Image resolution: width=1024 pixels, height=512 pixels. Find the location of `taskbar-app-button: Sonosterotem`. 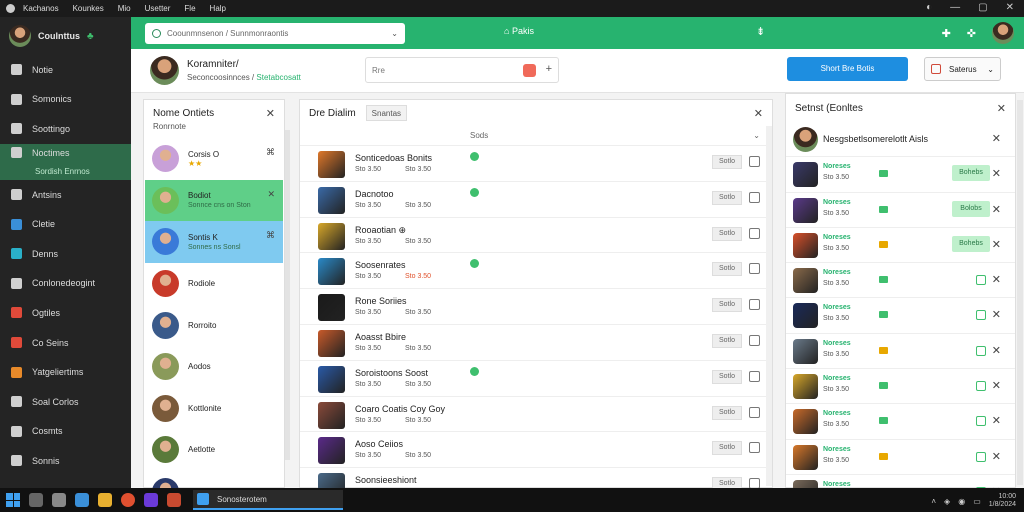

taskbar-app-button: Sonosterotem is located at coordinates (268, 500).